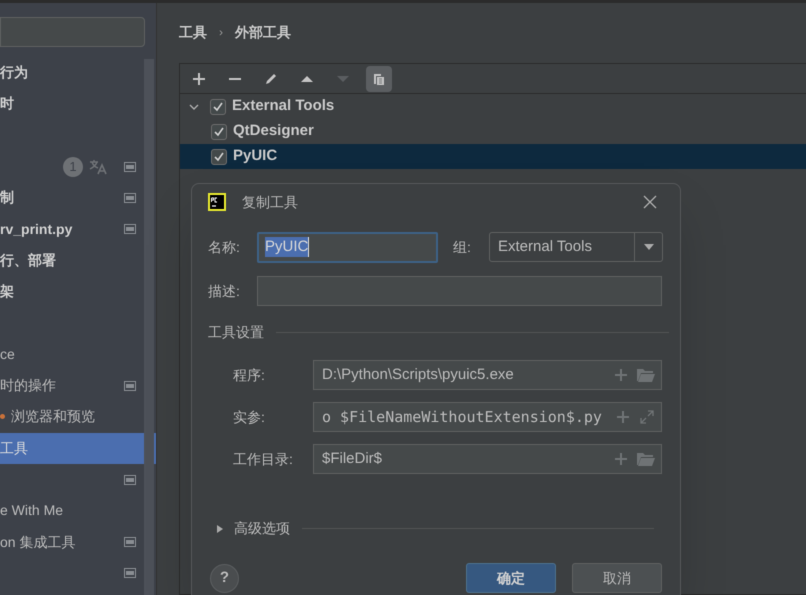 The height and width of the screenshot is (595, 806). I want to click on breadcrumb-item: 外部工具, so click(263, 32).